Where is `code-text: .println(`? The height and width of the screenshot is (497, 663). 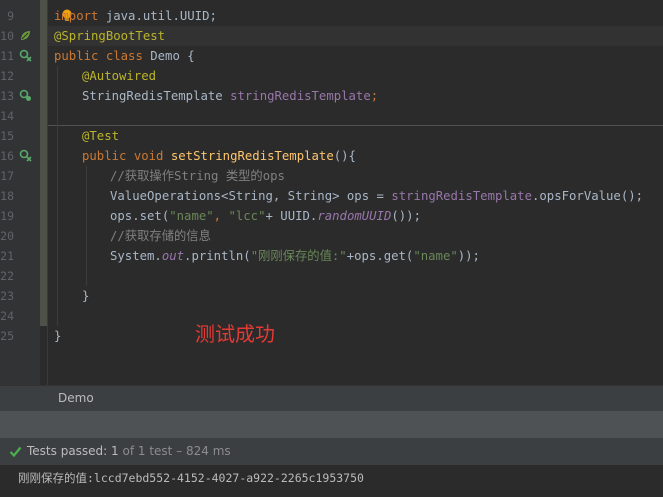 code-text: .println( is located at coordinates (217, 256).